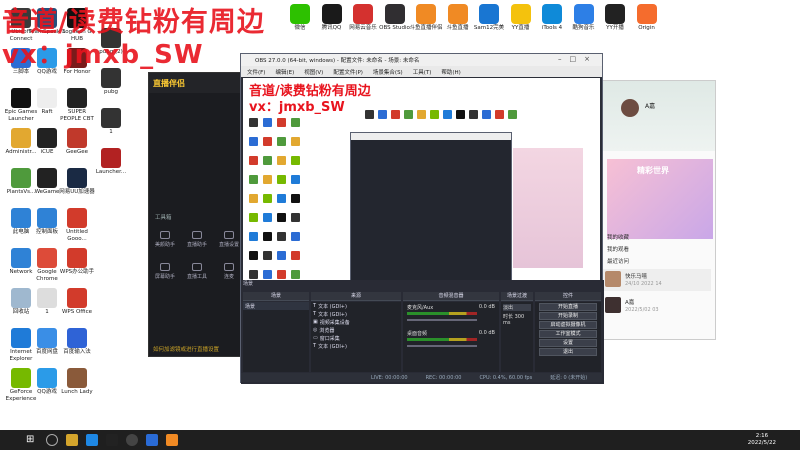 The width and height of the screenshot is (800, 450). I want to click on streaming-tool-button: 直播工具, so click(197, 271).